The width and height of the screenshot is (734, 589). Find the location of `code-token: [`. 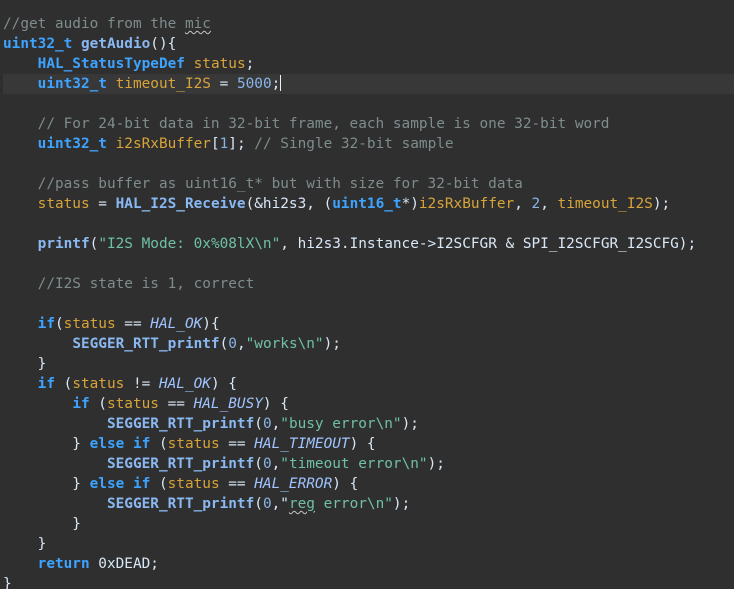

code-token: [ is located at coordinates (215, 144).